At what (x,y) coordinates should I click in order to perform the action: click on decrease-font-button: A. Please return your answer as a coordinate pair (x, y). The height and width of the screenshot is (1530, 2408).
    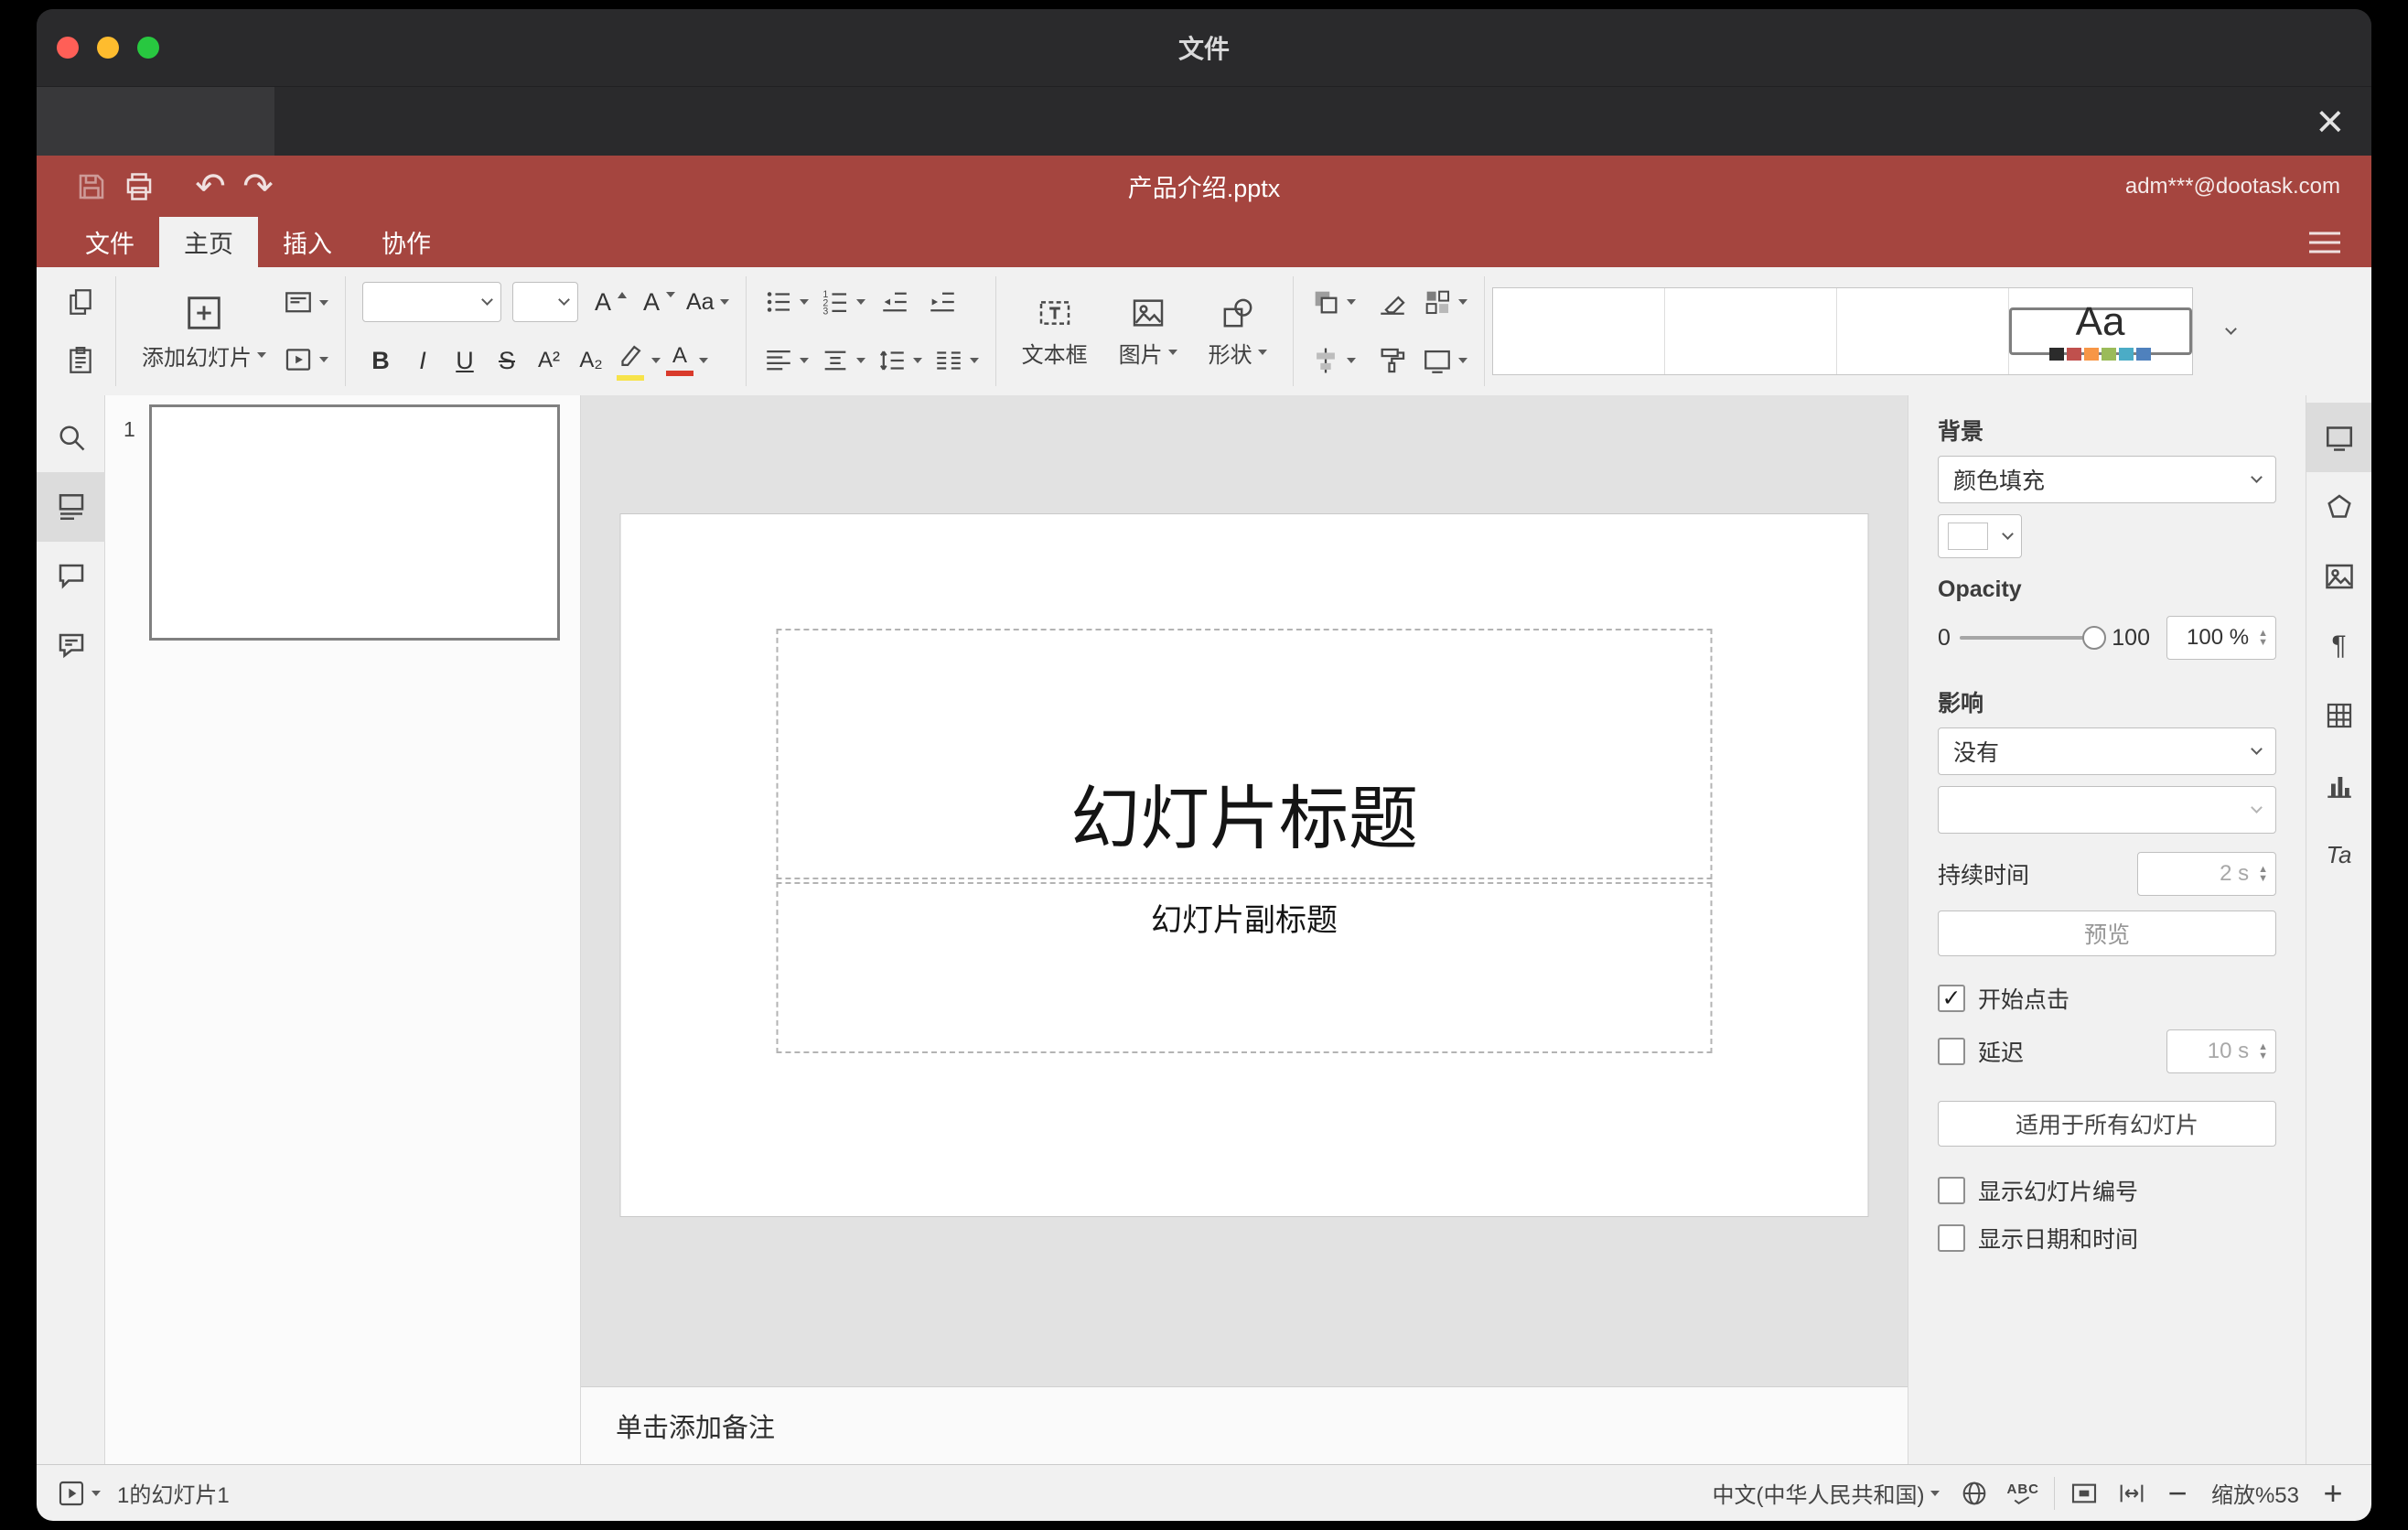
    Looking at the image, I should click on (656, 302).